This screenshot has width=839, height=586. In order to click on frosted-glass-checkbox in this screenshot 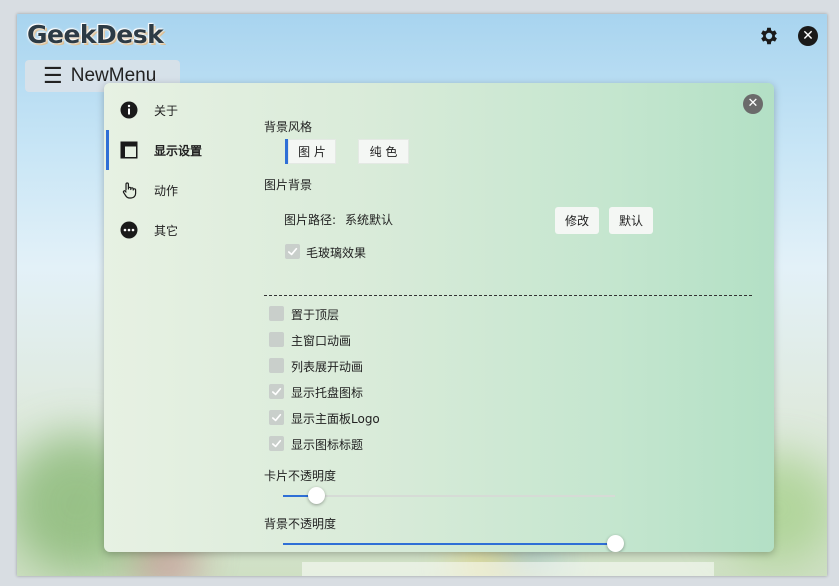, I will do `click(292, 251)`.